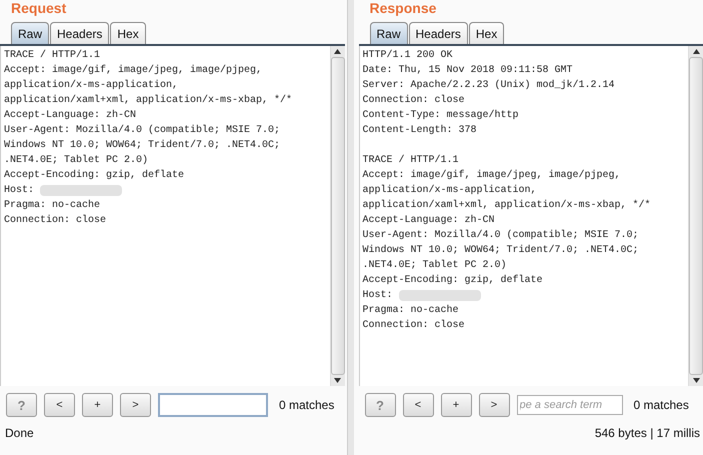 This screenshot has height=455, width=703. What do you see at coordinates (647, 433) in the screenshot?
I see `status-text: 546 bytes | 17 millis` at bounding box center [647, 433].